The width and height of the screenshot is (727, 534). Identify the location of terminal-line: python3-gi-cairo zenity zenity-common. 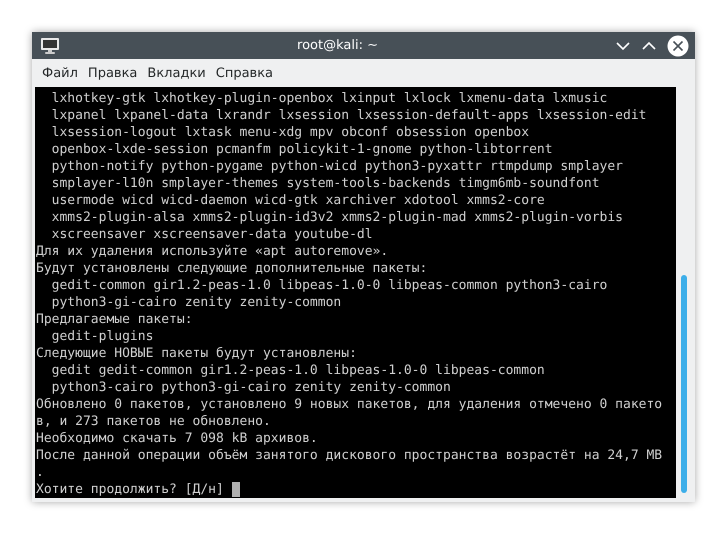
(196, 302).